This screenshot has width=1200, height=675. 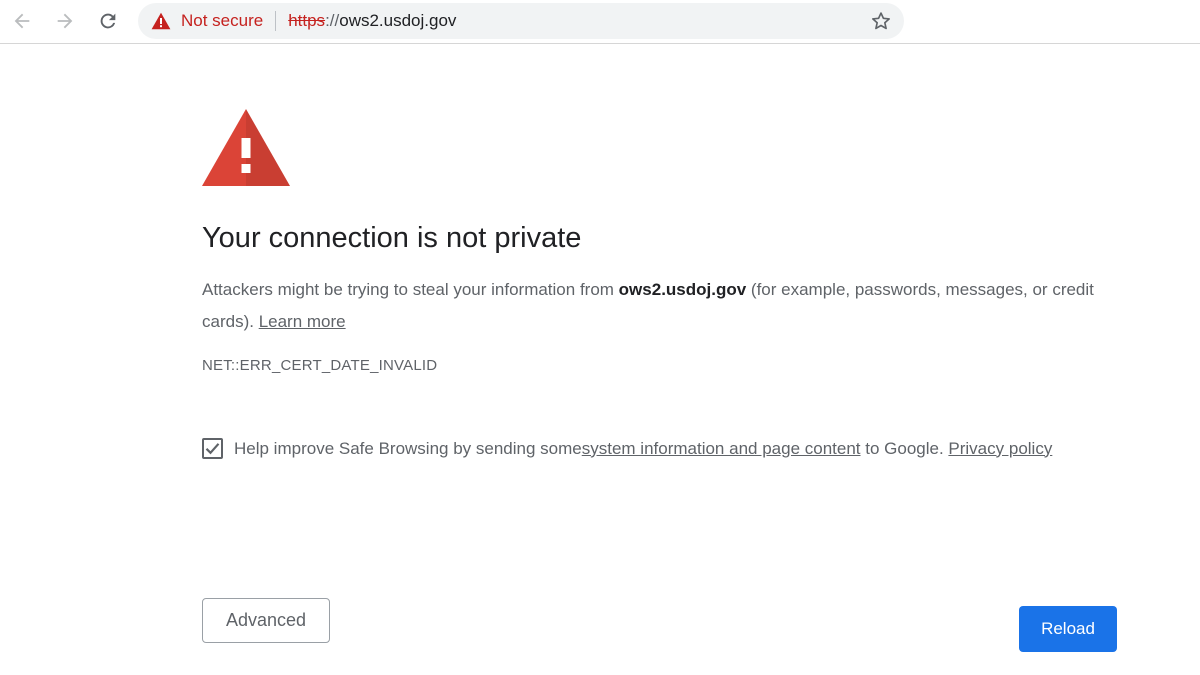 I want to click on forward-button, so click(x=65, y=21).